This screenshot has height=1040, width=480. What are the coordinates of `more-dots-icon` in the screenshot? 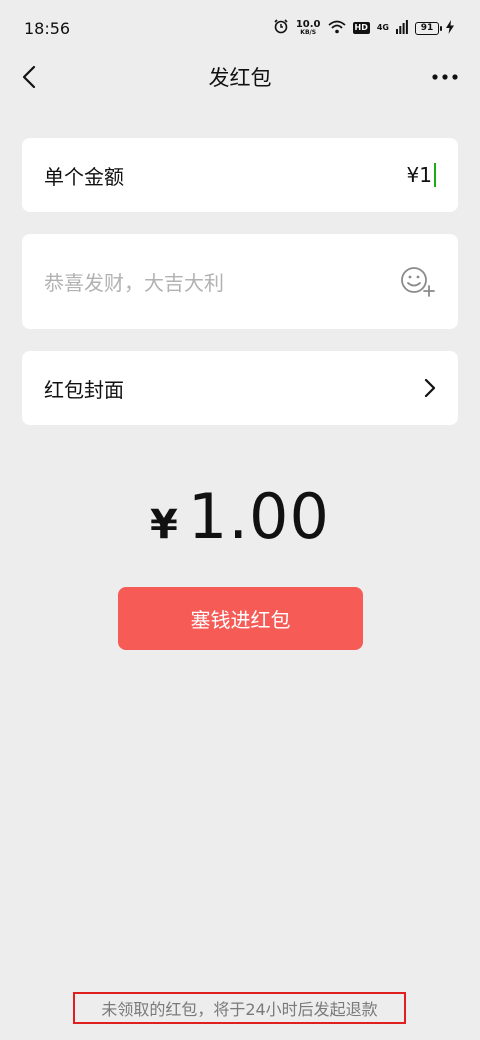 It's located at (445, 77).